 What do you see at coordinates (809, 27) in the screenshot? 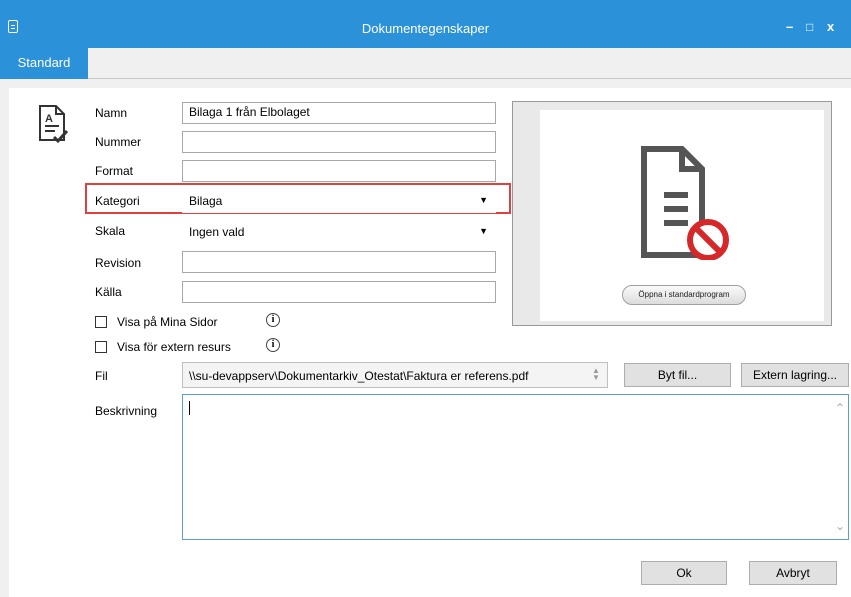
I see `maximize-button: □` at bounding box center [809, 27].